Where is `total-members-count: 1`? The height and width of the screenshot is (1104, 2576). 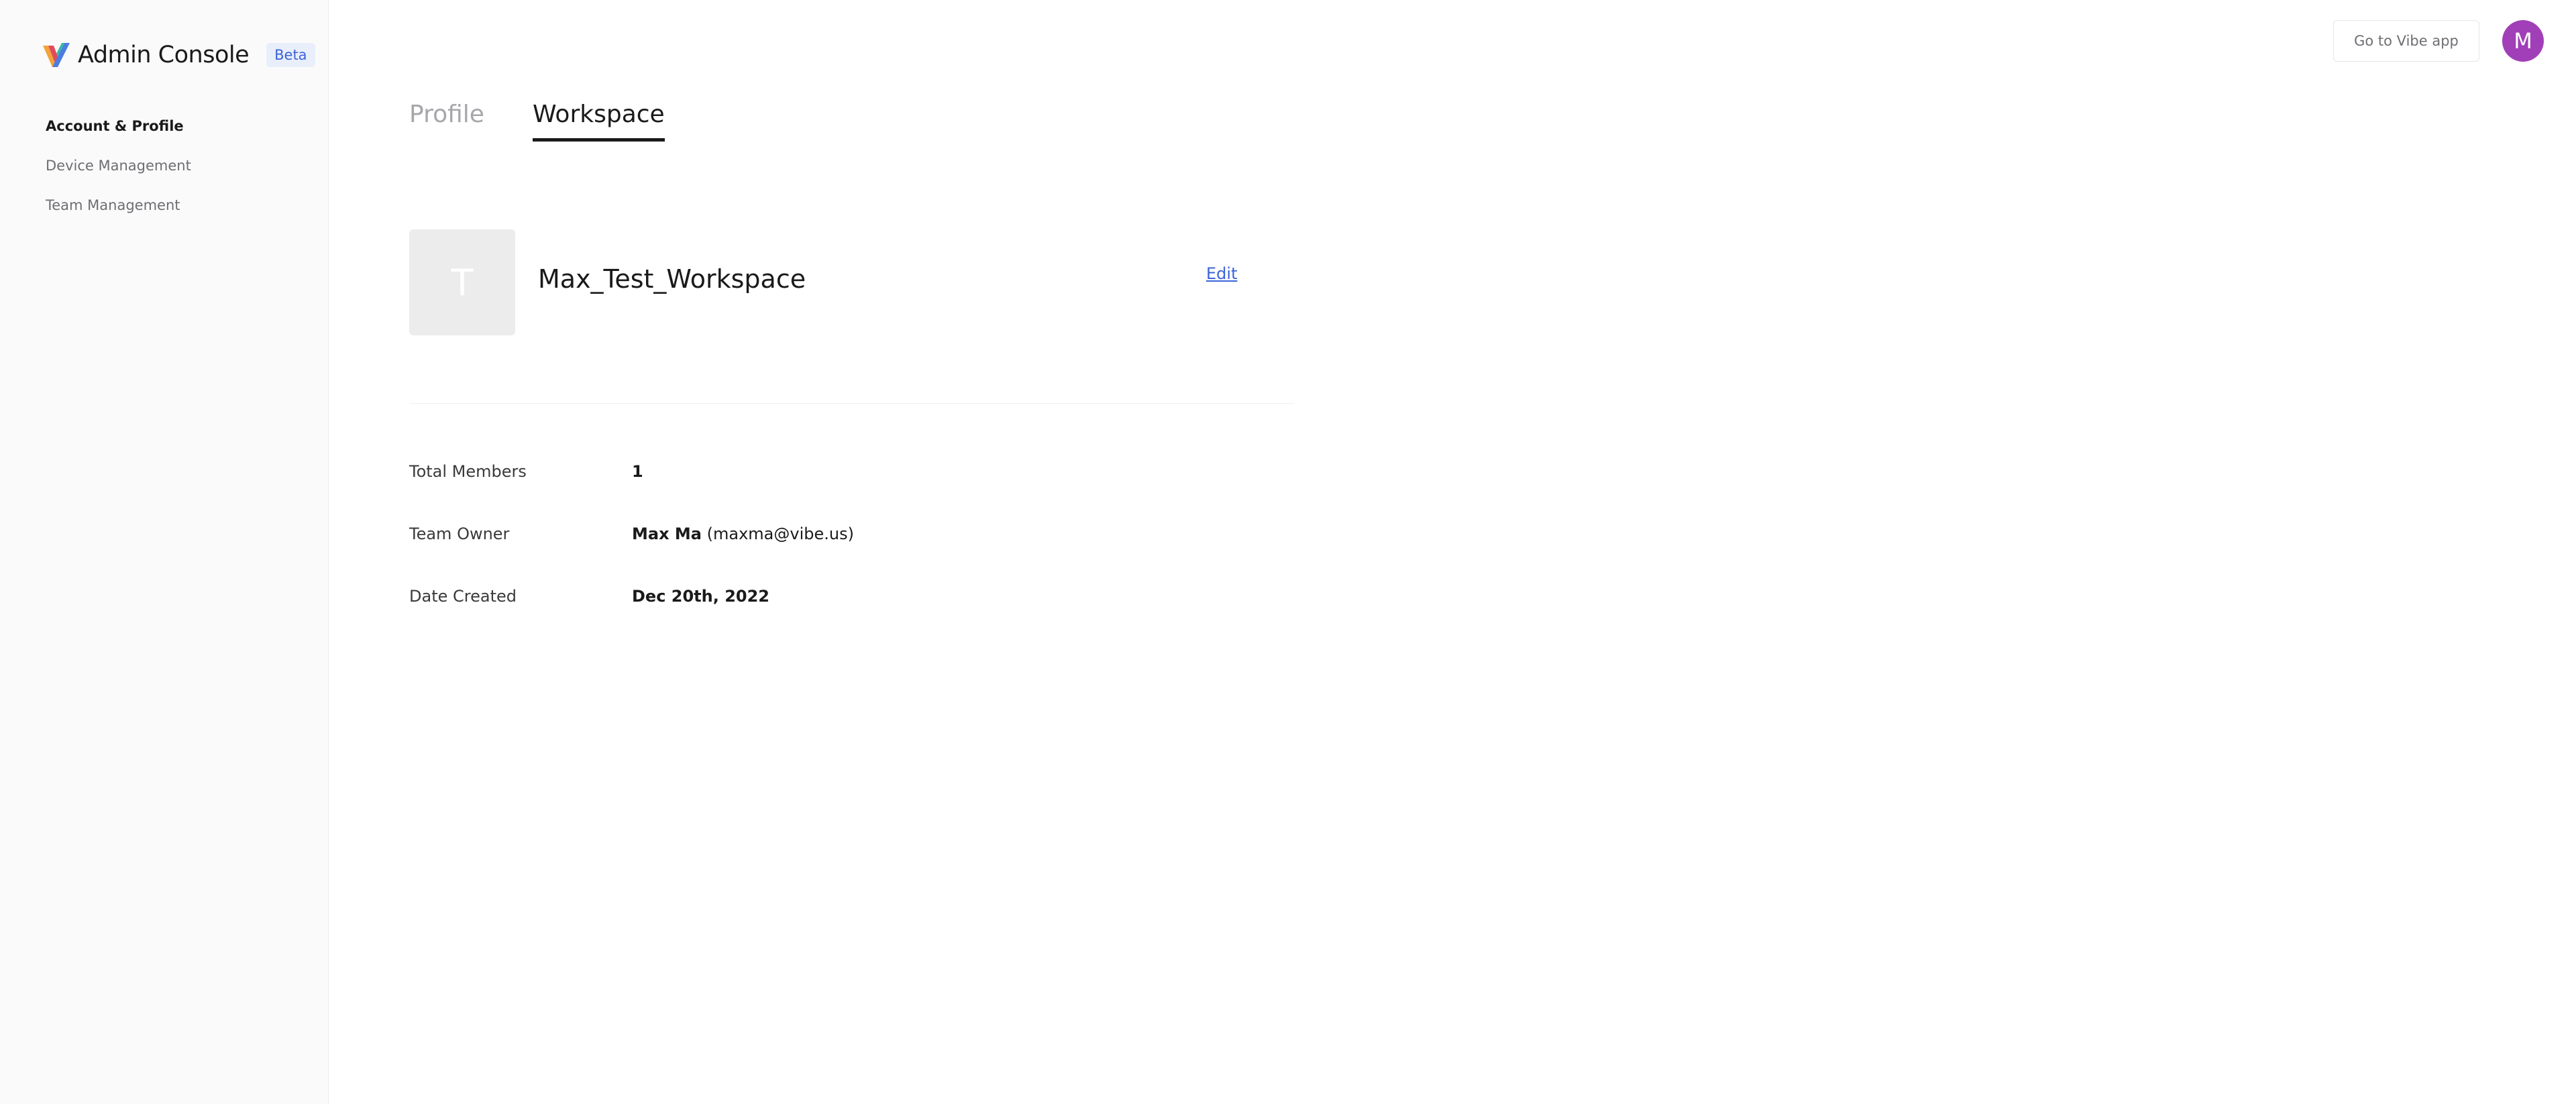
total-members-count: 1 is located at coordinates (637, 472).